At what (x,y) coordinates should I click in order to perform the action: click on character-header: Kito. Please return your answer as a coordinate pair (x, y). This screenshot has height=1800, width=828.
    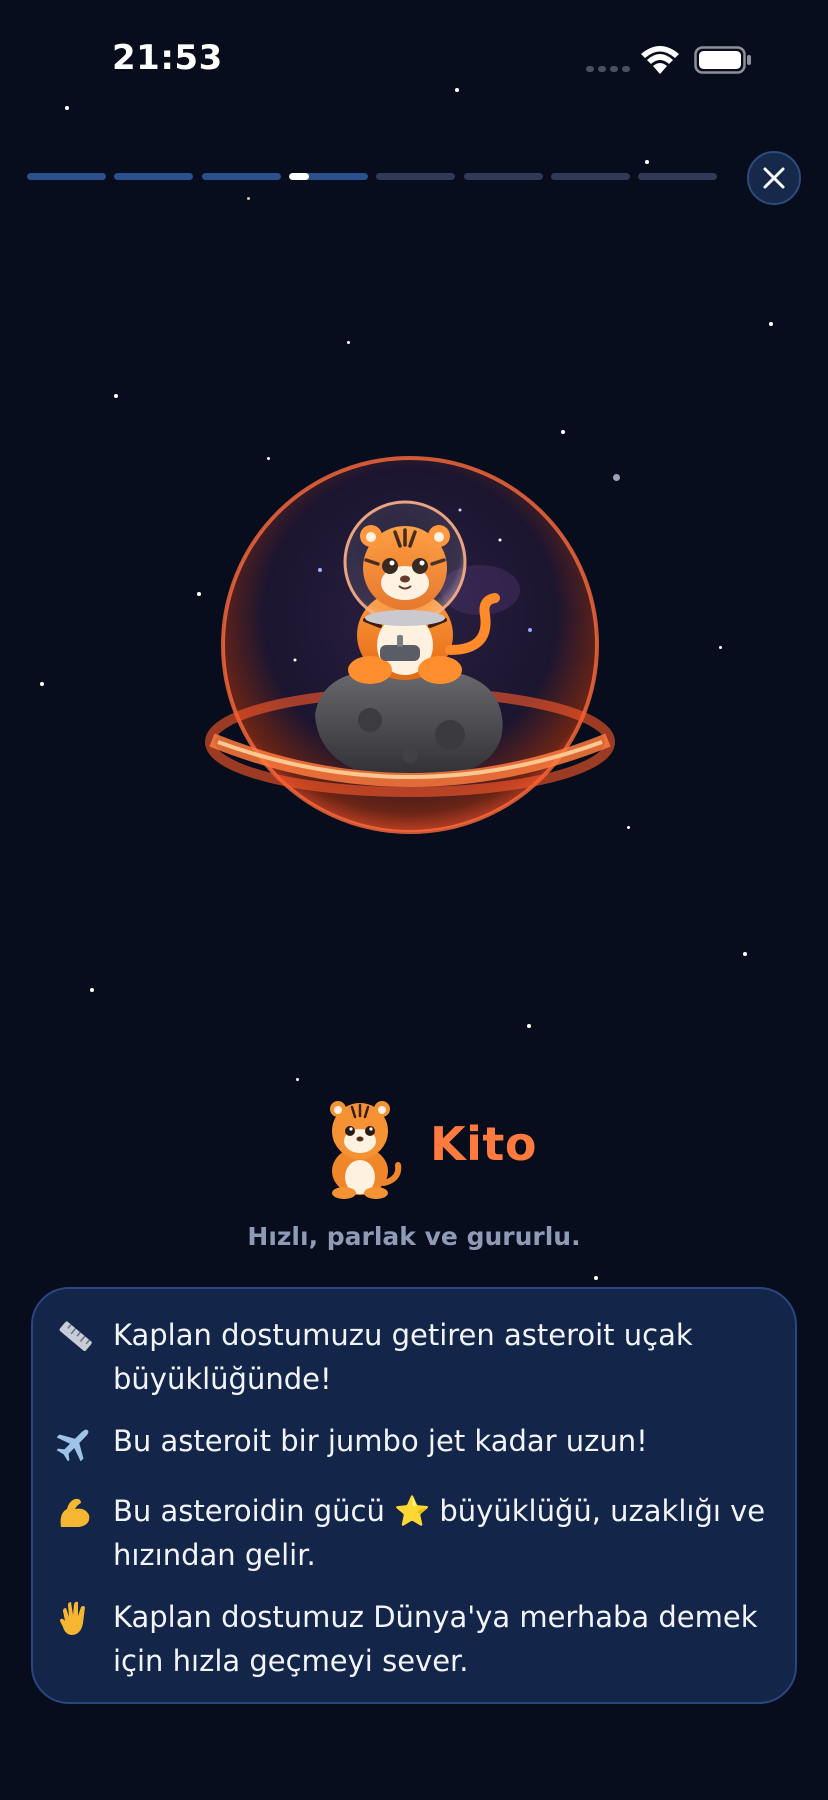
    Looking at the image, I should click on (414, 1150).